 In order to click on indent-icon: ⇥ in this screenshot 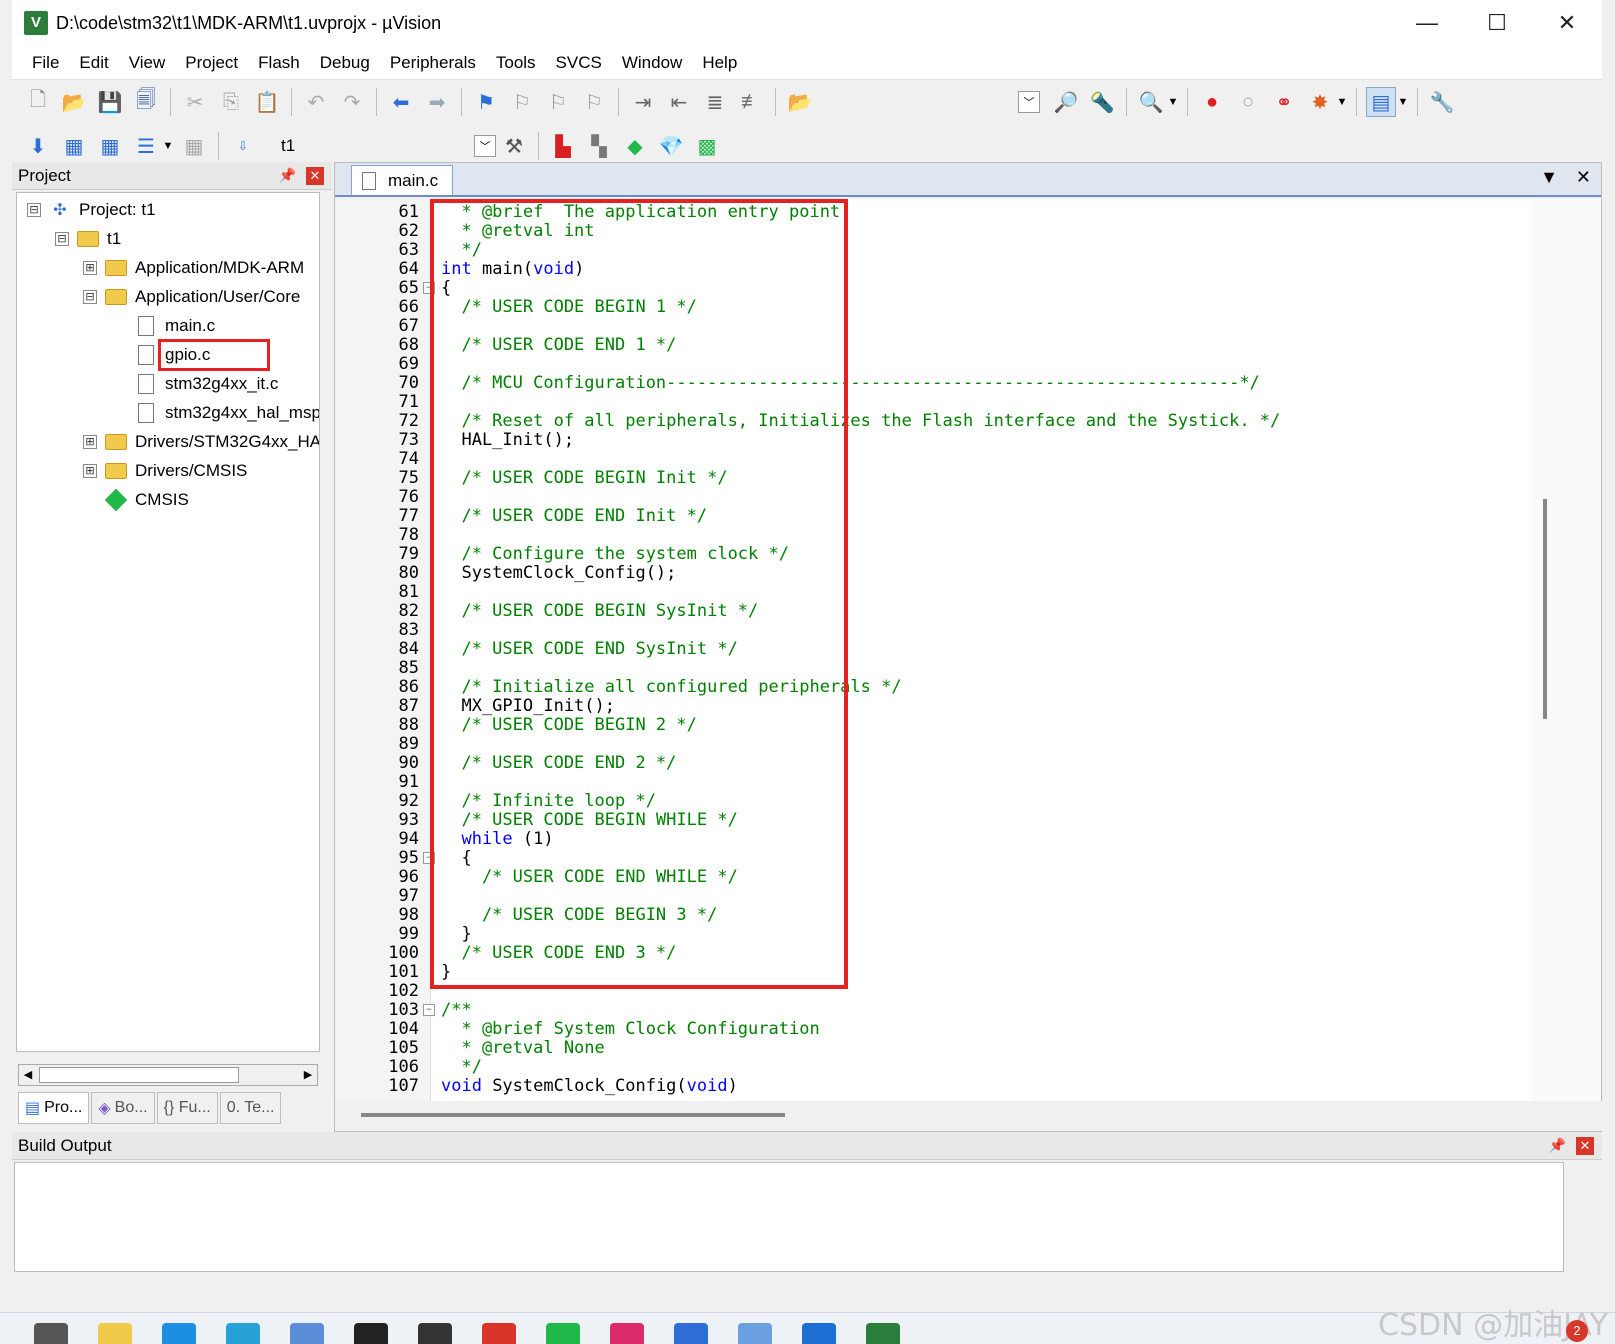, I will do `click(643, 102)`.